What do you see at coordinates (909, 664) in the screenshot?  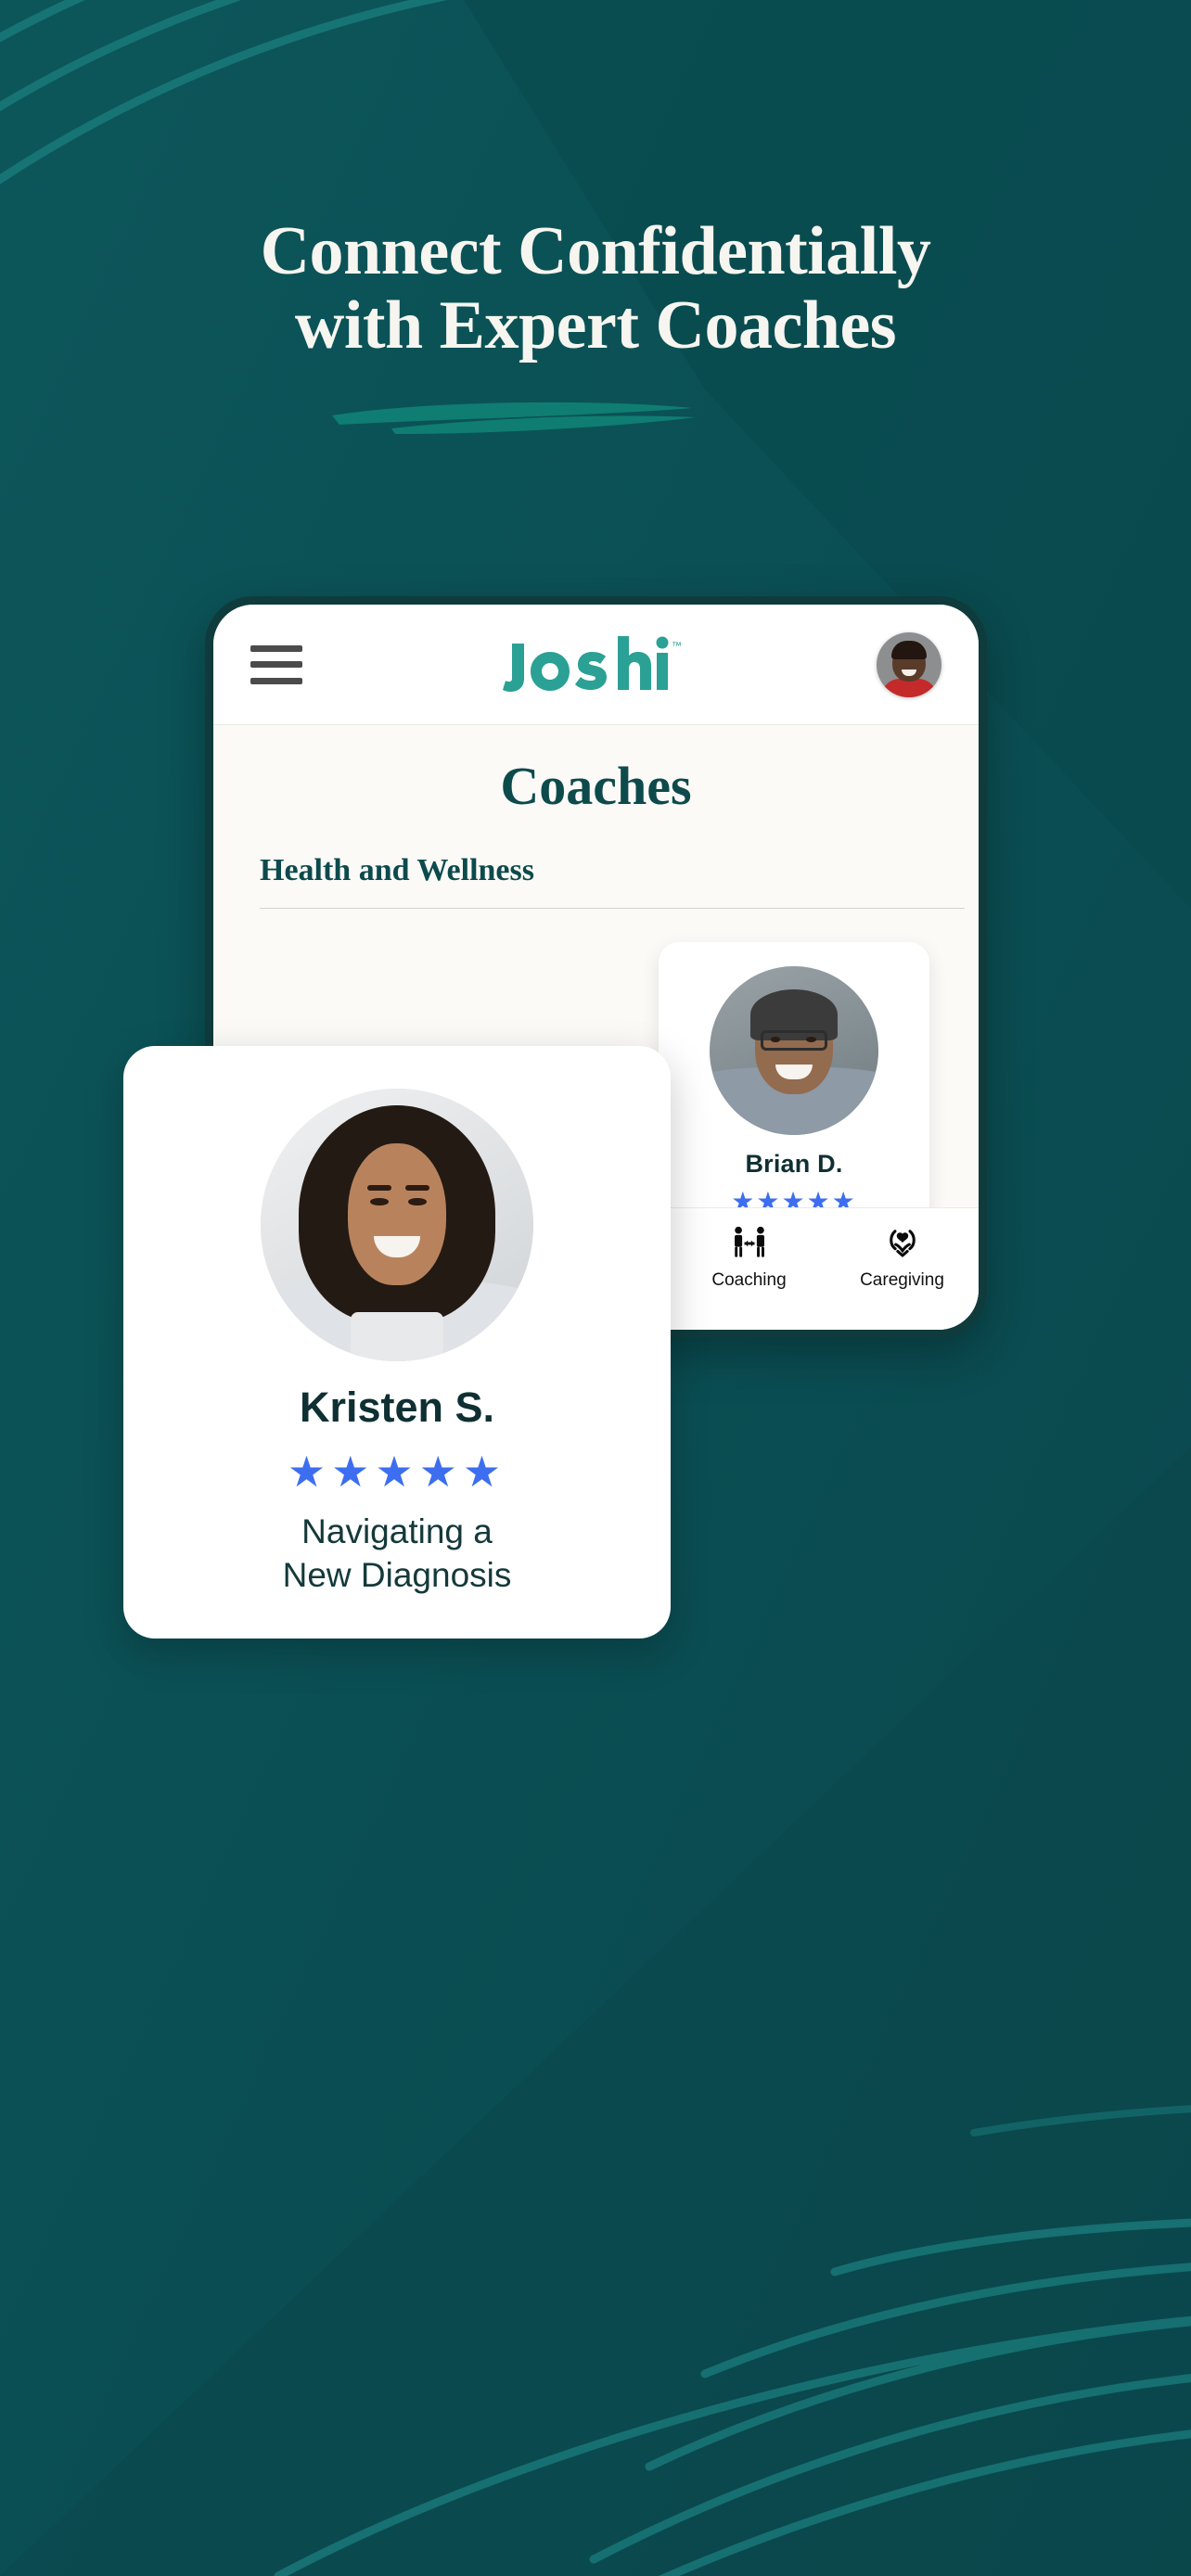 I see `user-avatar` at bounding box center [909, 664].